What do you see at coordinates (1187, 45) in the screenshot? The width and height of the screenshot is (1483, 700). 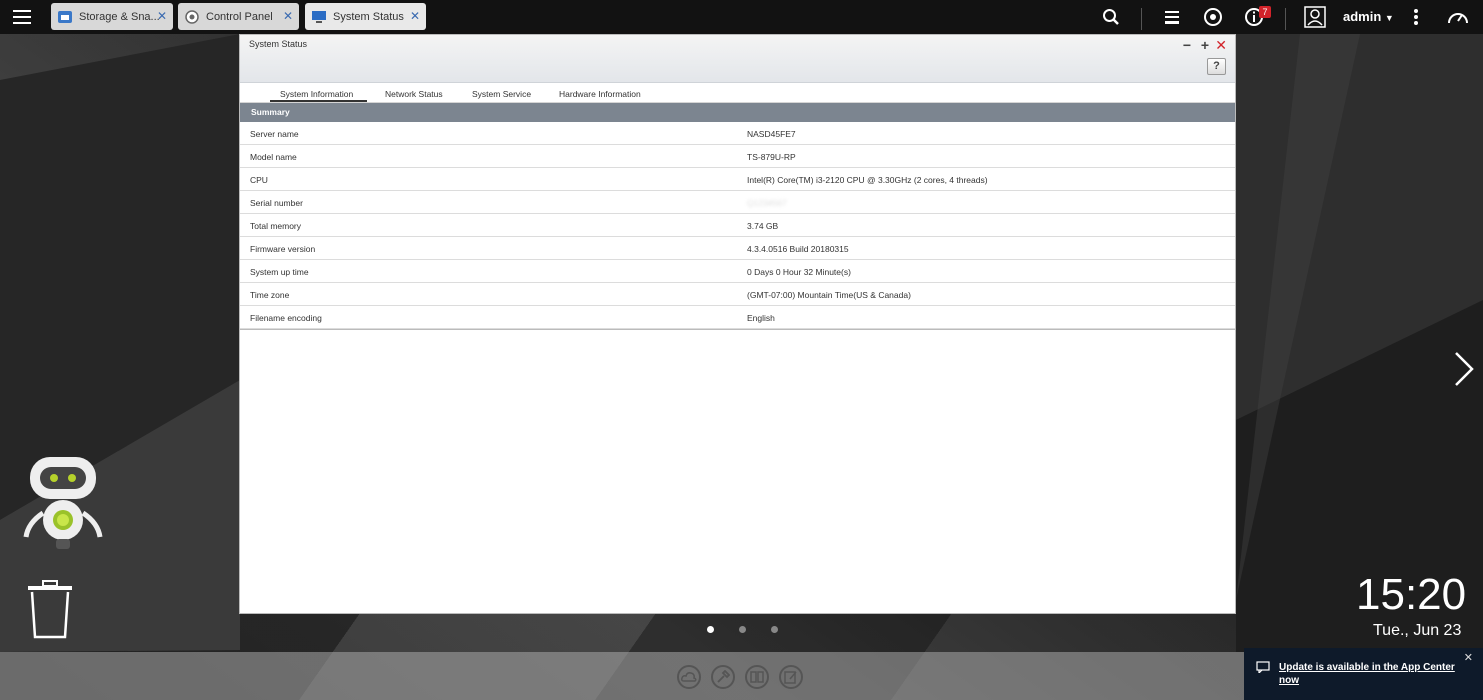 I see `minimize-icon: −` at bounding box center [1187, 45].